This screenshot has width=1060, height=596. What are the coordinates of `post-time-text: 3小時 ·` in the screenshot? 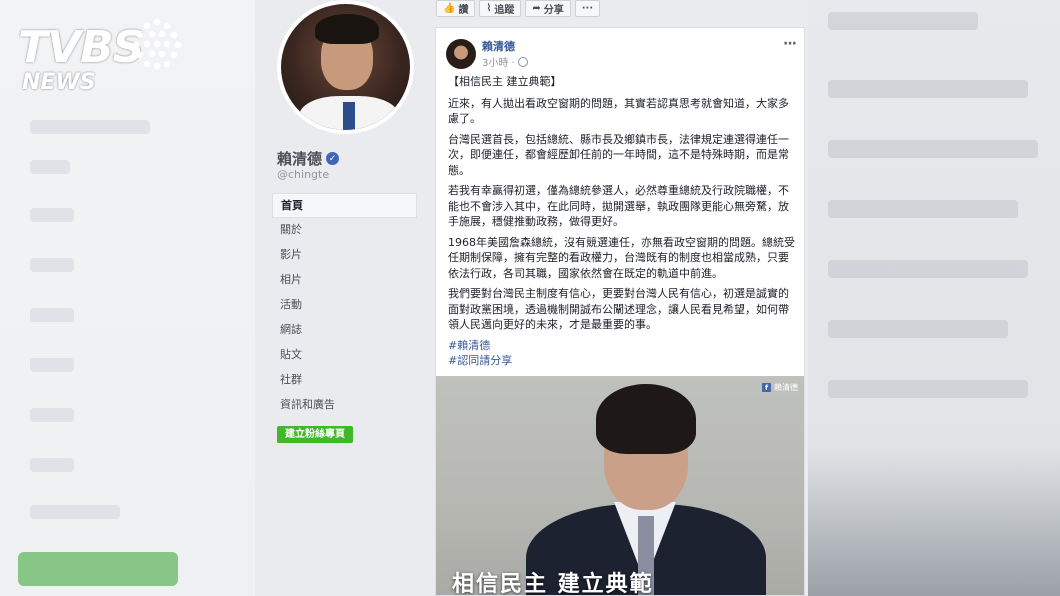 It's located at (498, 61).